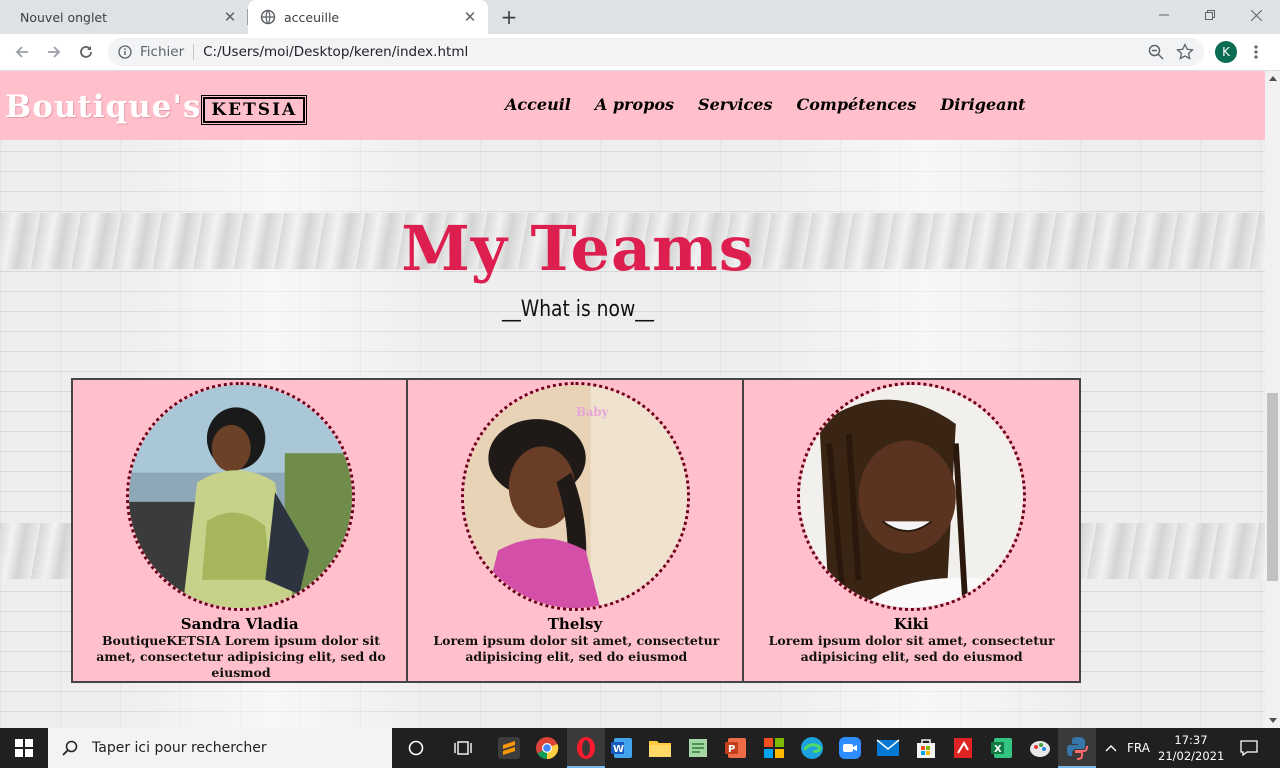 This screenshot has width=1280, height=768. Describe the element at coordinates (1249, 748) in the screenshot. I see `notification-icon` at that location.